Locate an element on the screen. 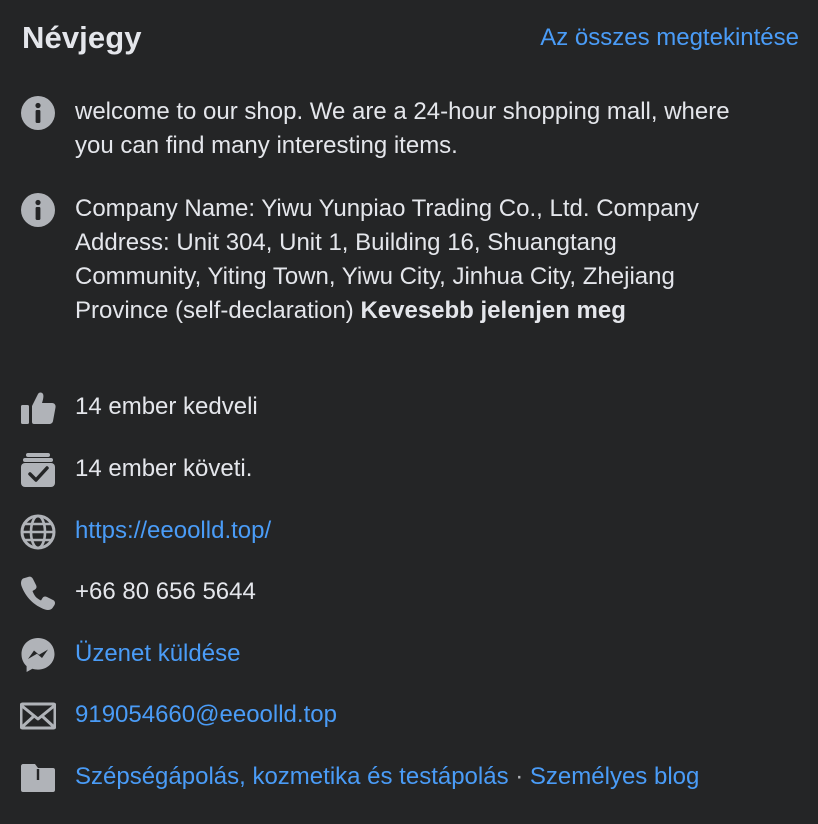 The height and width of the screenshot is (824, 818). send-message-link: Üzenet küldése is located at coordinates (157, 654).